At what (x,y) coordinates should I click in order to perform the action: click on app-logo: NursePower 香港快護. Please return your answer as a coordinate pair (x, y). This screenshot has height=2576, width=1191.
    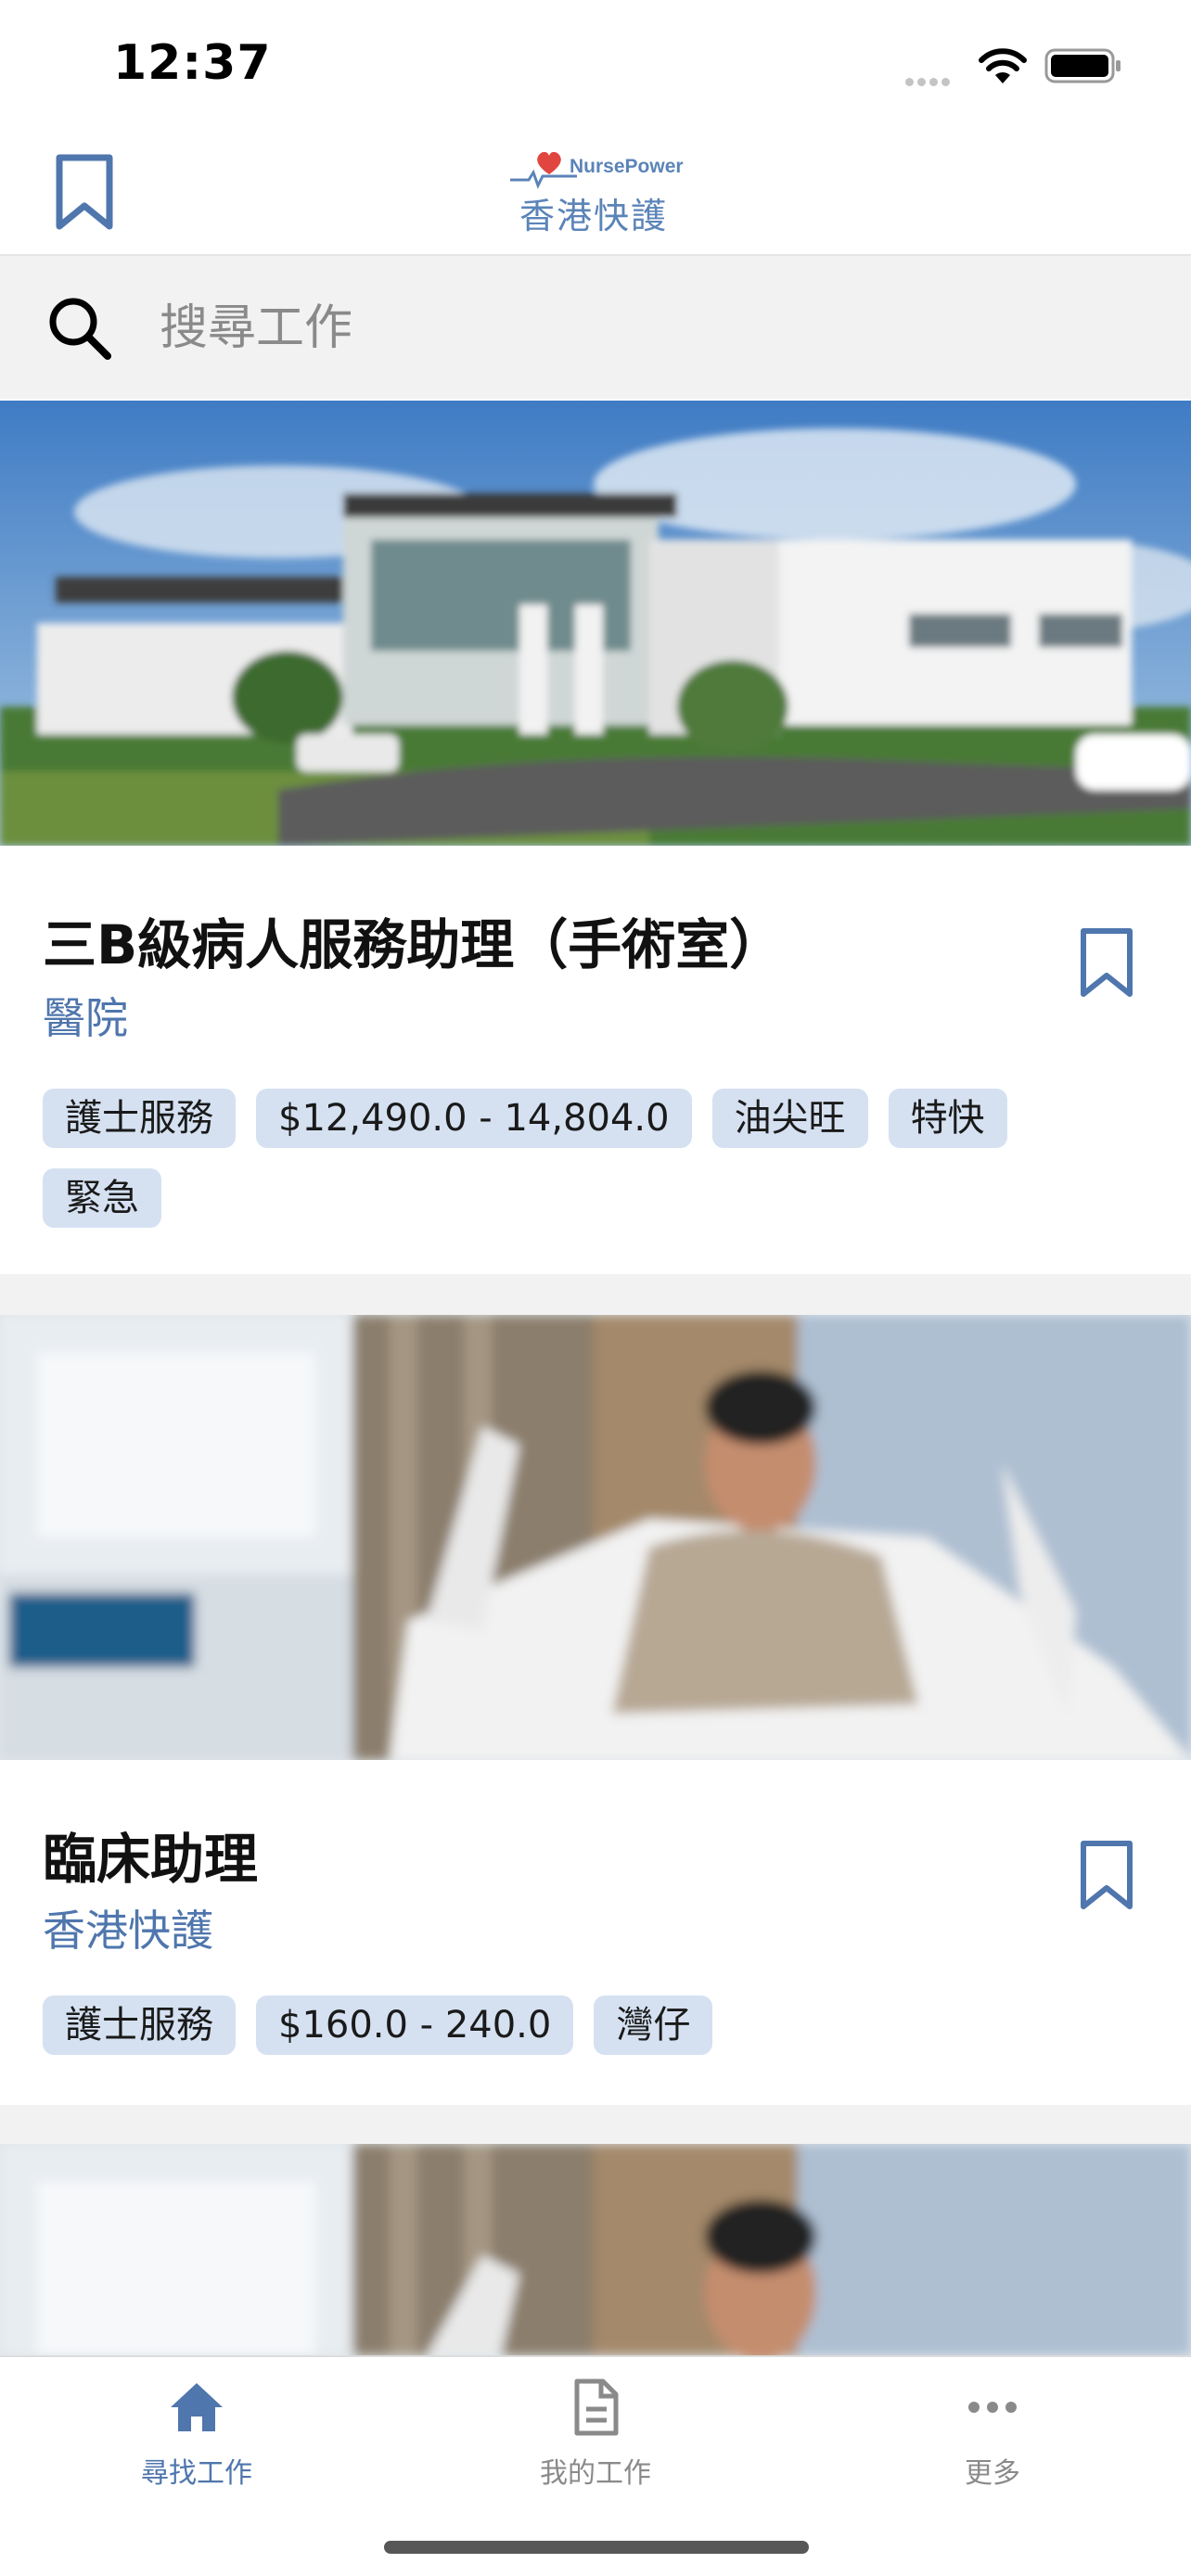
    Looking at the image, I should click on (598, 192).